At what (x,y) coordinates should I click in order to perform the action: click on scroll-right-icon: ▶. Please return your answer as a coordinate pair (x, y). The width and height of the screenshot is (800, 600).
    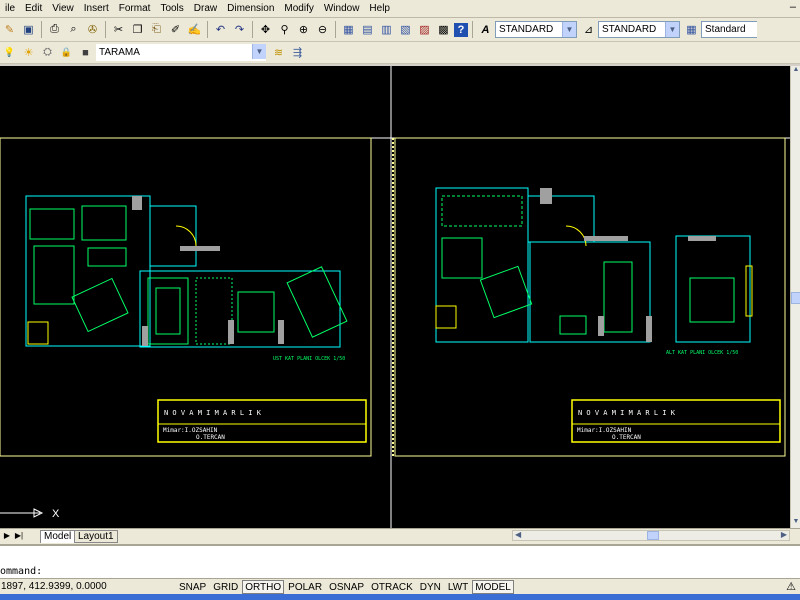
    Looking at the image, I should click on (784, 534).